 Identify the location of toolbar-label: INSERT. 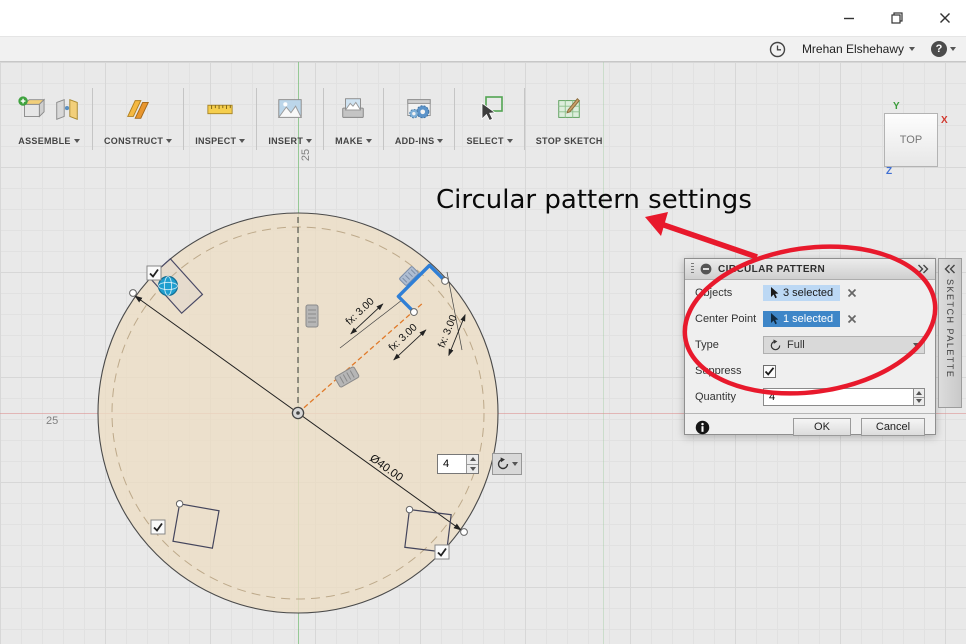
(286, 141).